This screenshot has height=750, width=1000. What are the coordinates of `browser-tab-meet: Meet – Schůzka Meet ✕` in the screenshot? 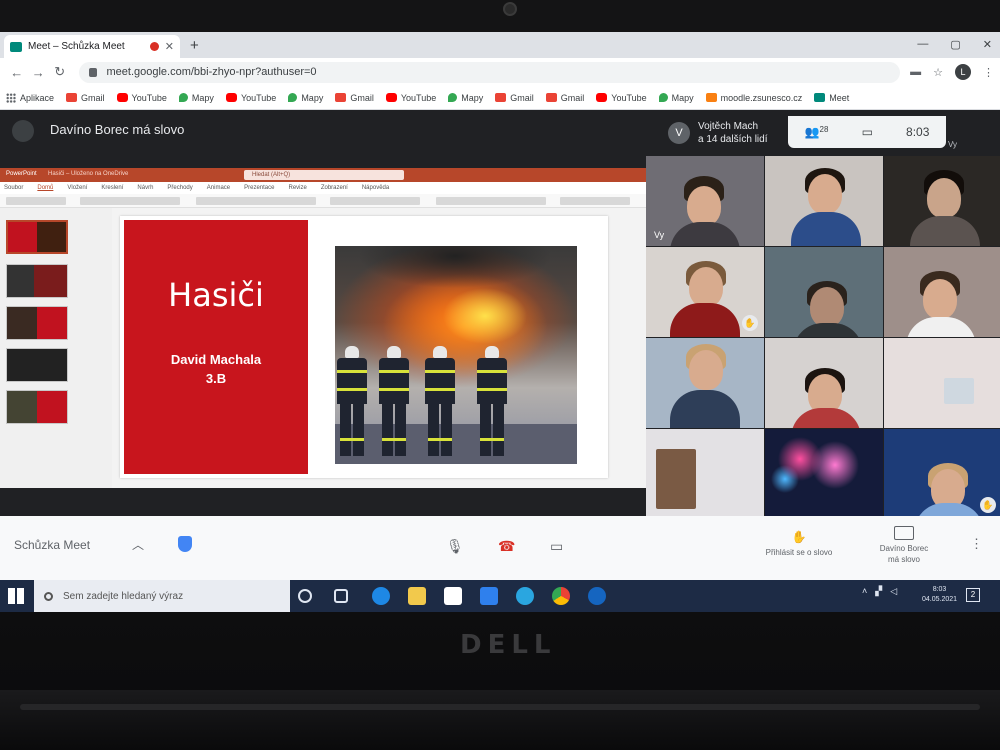 It's located at (92, 46).